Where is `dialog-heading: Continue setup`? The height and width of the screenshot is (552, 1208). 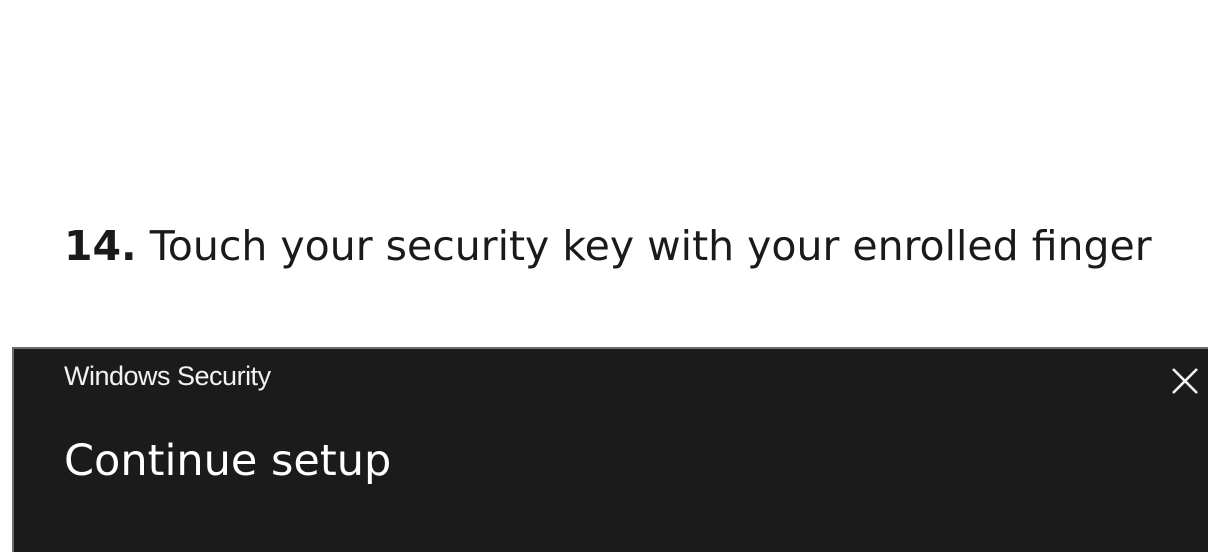 dialog-heading: Continue setup is located at coordinates (228, 461).